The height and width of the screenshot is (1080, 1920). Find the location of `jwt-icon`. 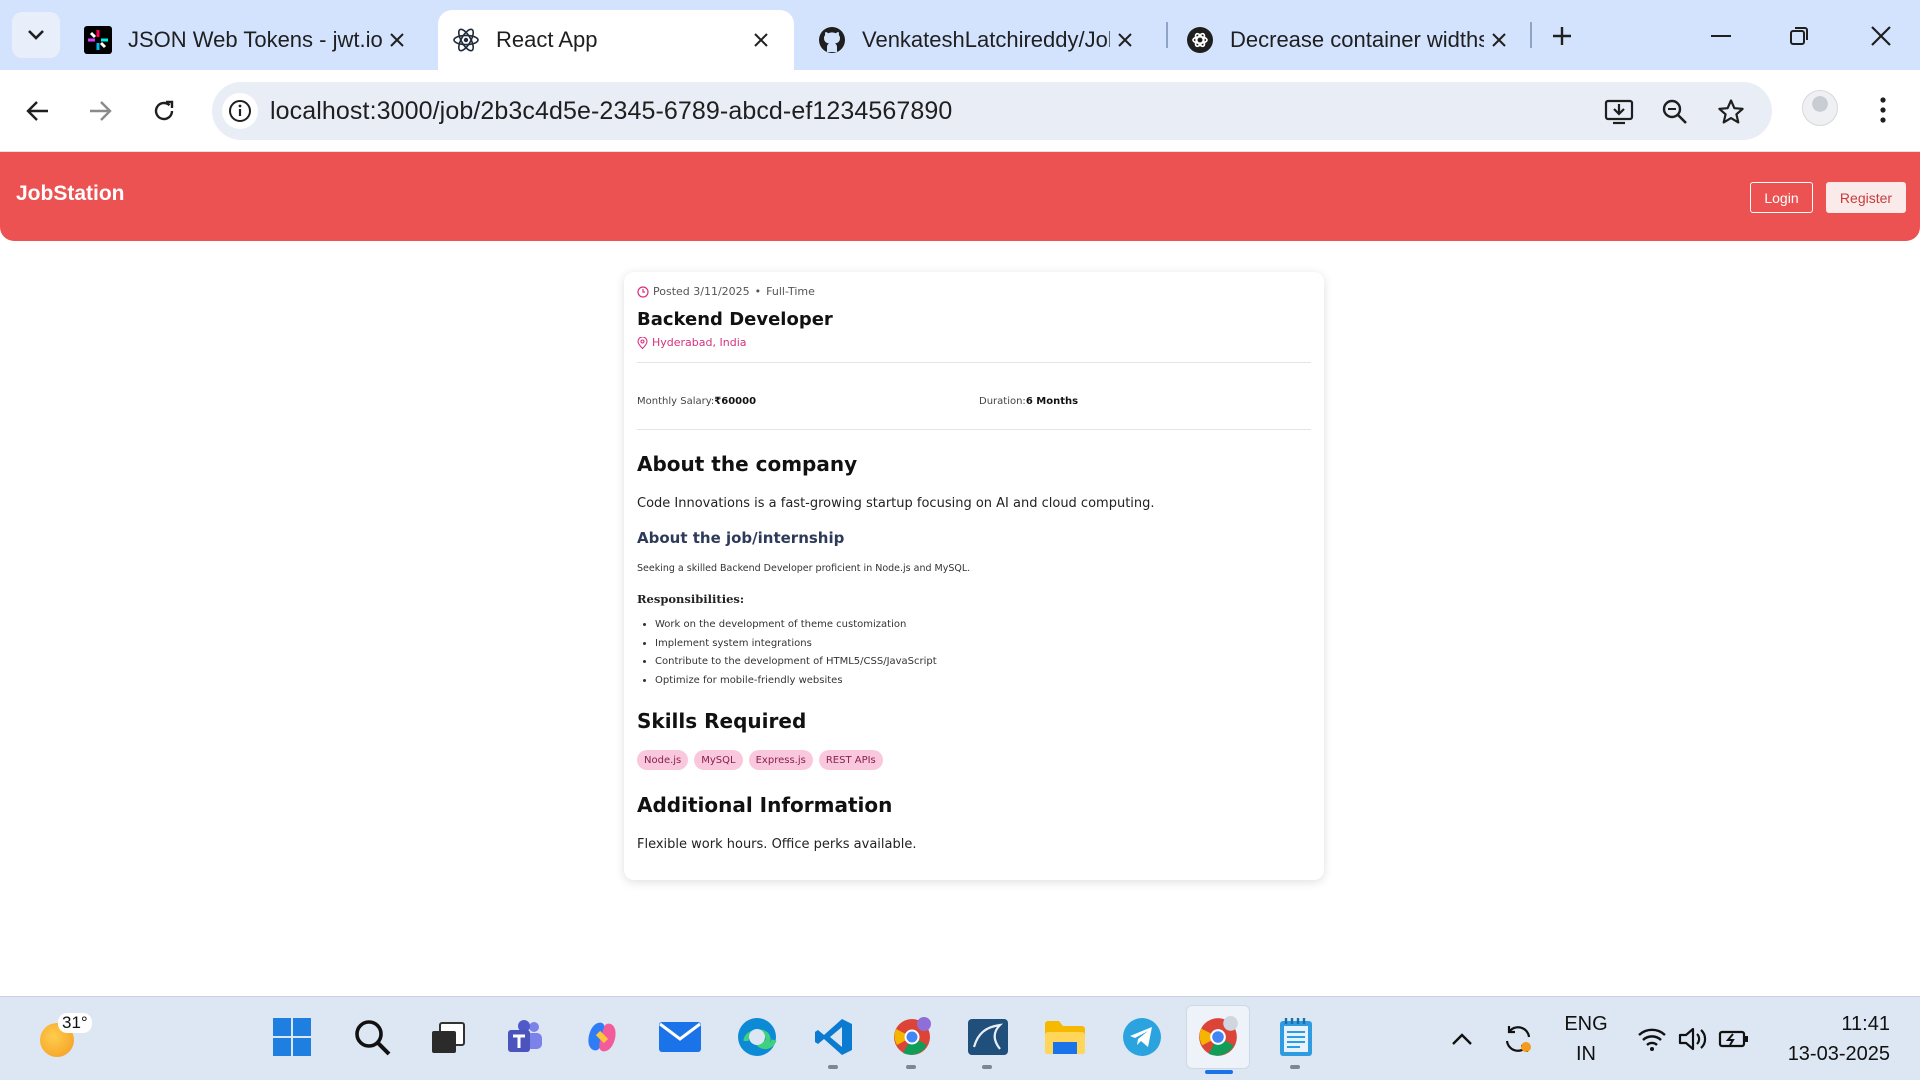

jwt-icon is located at coordinates (98, 40).